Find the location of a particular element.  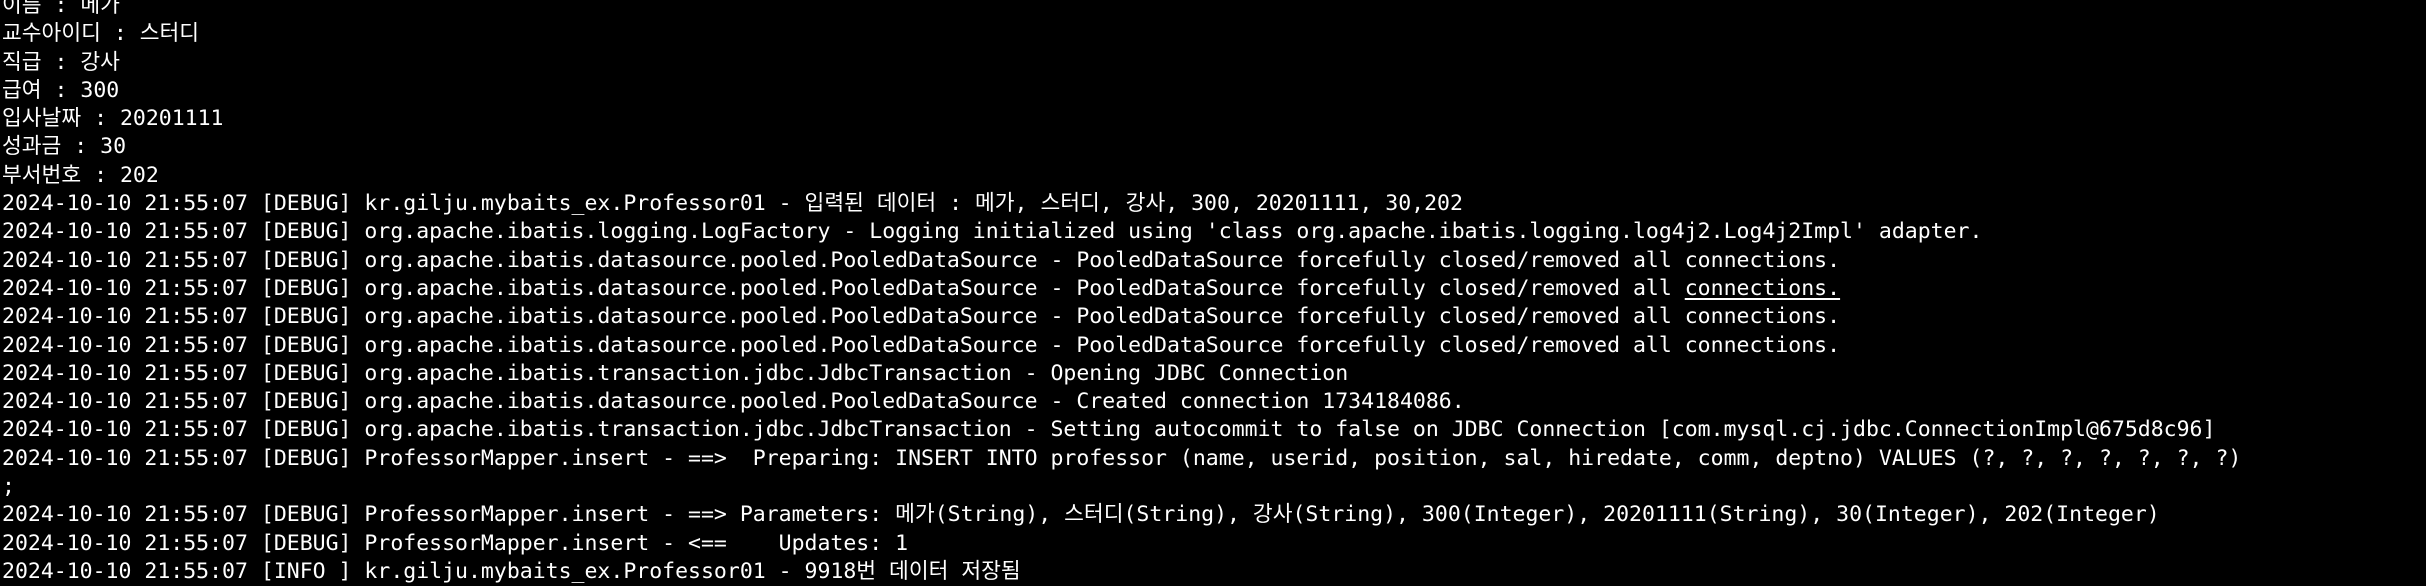

output-line-professor-id: 교수아이디 : 스터디 is located at coordinates (101, 34).